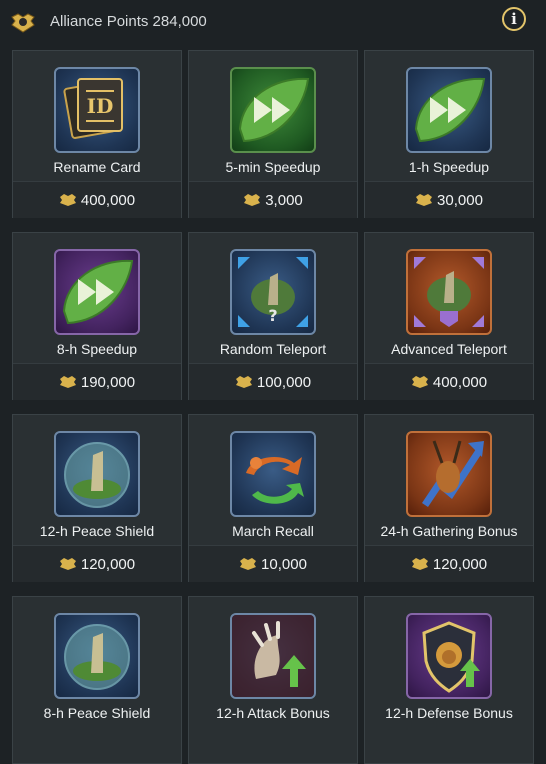 The image size is (546, 764). I want to click on item-name: 5-min Speedup, so click(273, 167).